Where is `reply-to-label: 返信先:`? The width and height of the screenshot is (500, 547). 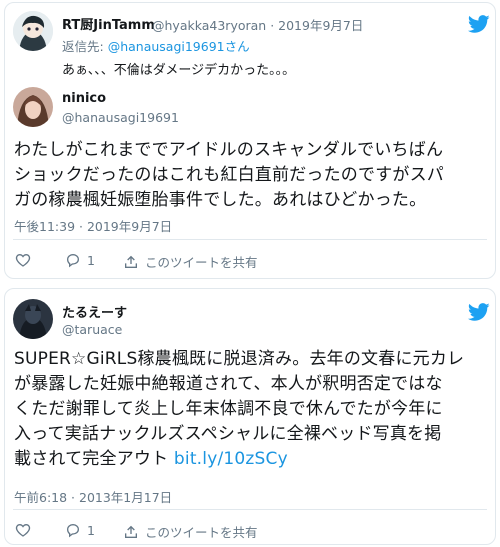
reply-to-label: 返信先: is located at coordinates (85, 46).